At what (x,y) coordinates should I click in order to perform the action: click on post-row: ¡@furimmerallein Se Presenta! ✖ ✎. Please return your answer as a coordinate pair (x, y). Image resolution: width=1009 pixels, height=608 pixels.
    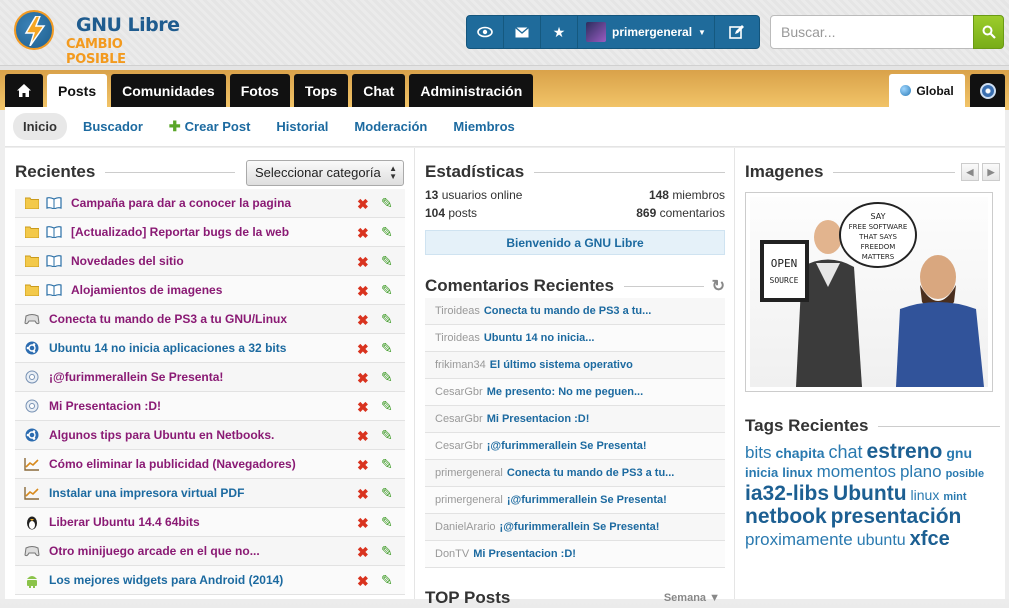
    Looking at the image, I should click on (210, 377).